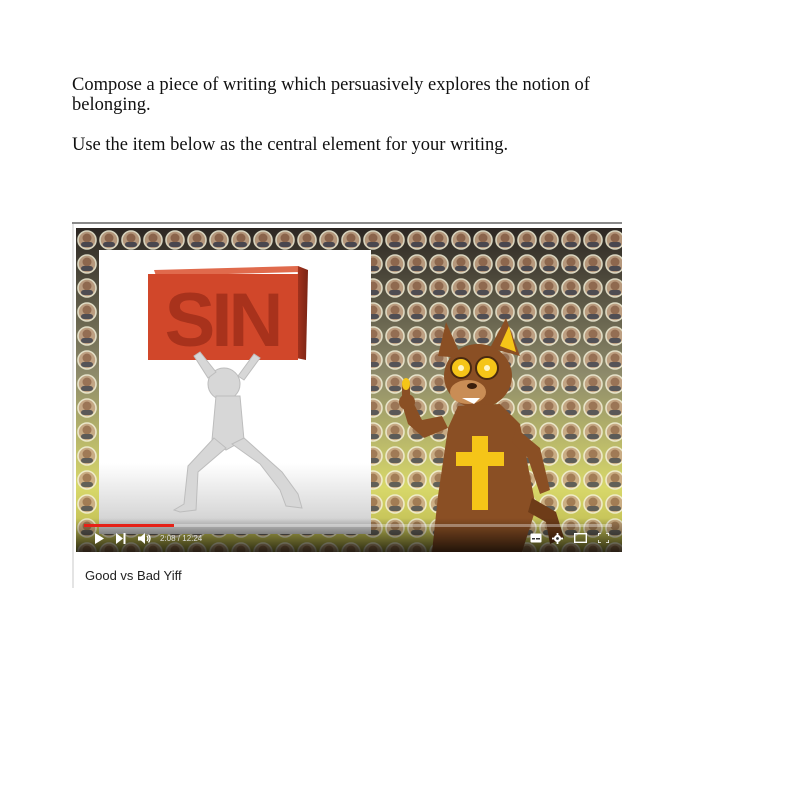 This screenshot has height=800, width=800. I want to click on video-controls: 2:08 / 12:24, so click(349, 538).